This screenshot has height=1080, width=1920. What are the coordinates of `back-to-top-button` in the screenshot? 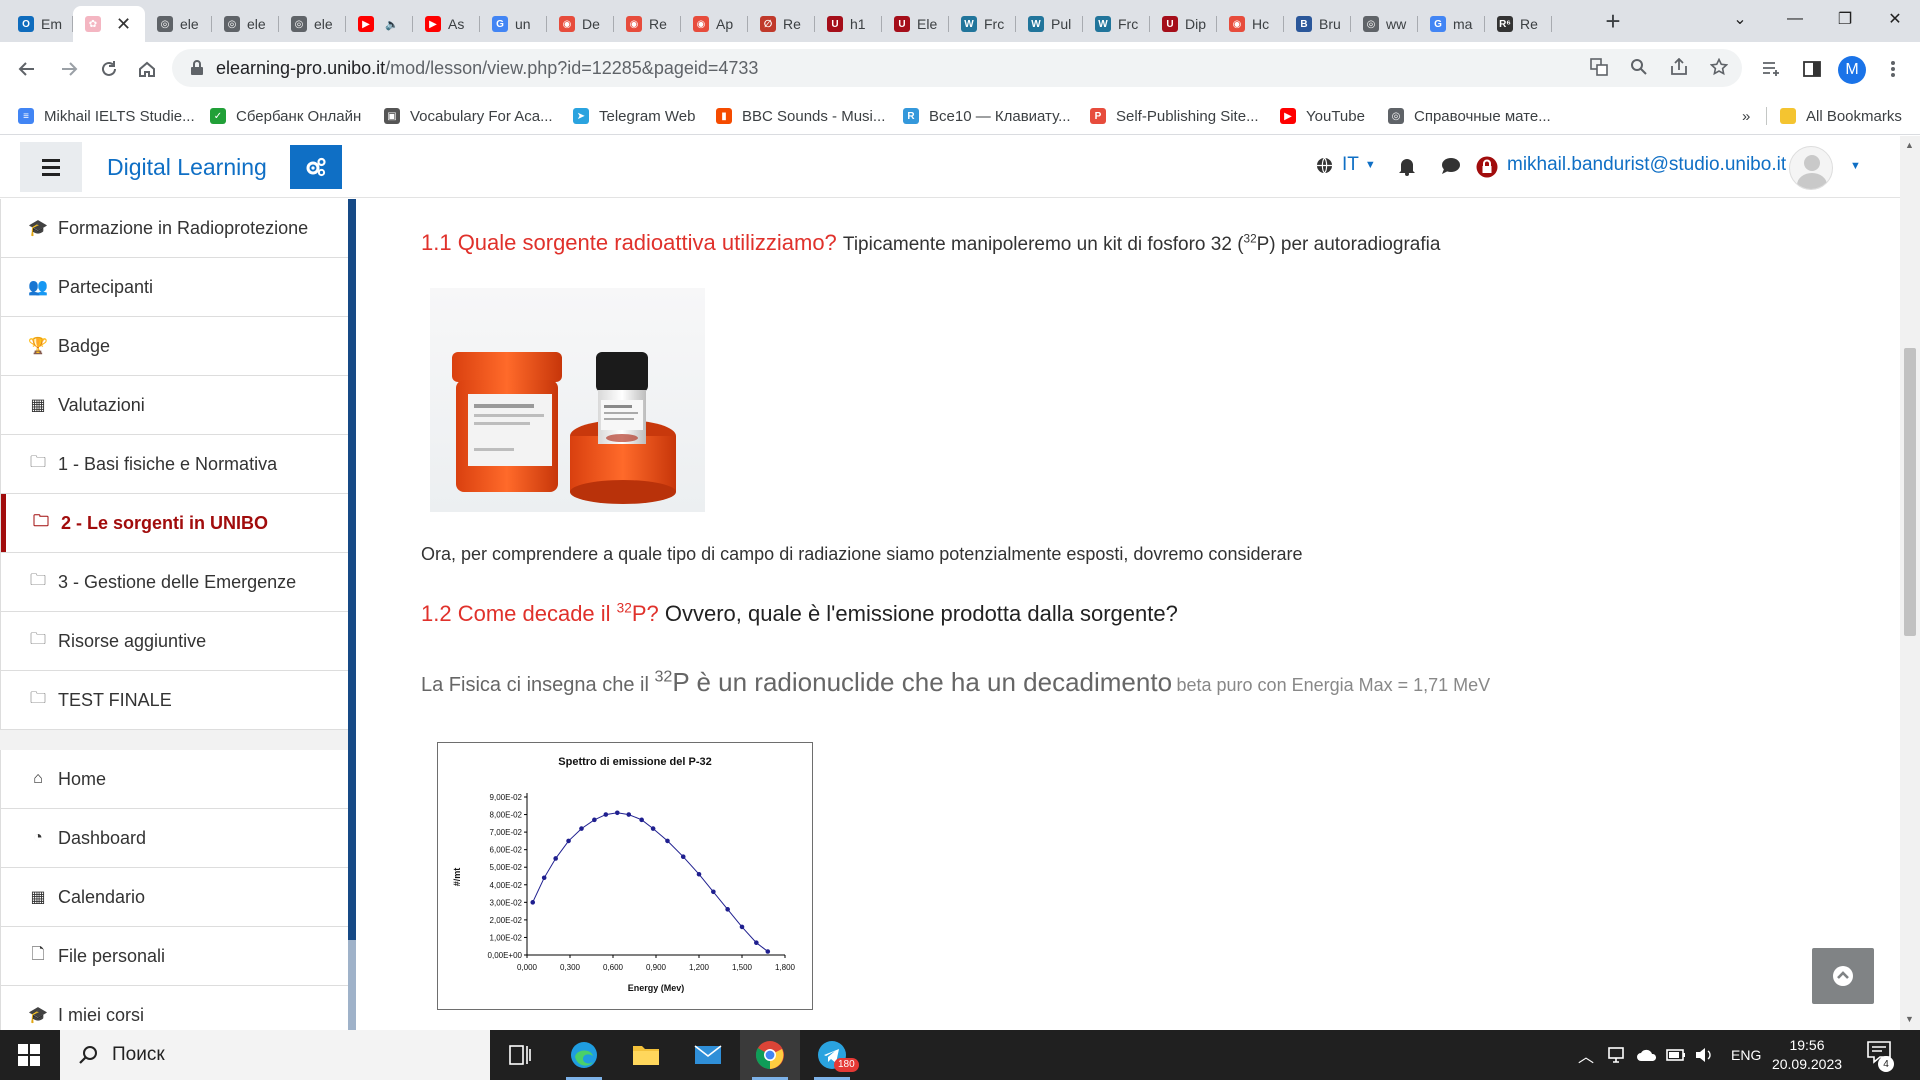 It's located at (1843, 976).